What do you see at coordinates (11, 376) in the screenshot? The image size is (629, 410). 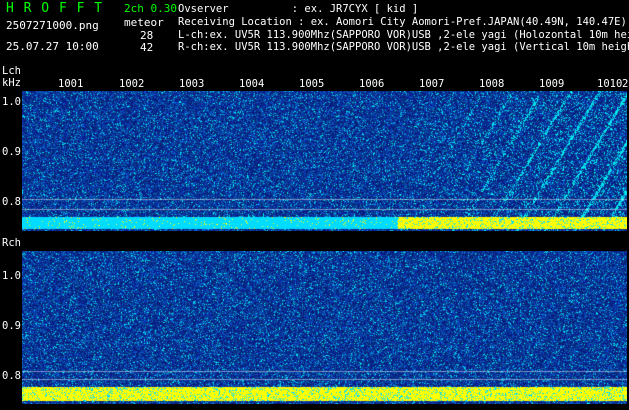 I see `rch-ytick-3: 0.8` at bounding box center [11, 376].